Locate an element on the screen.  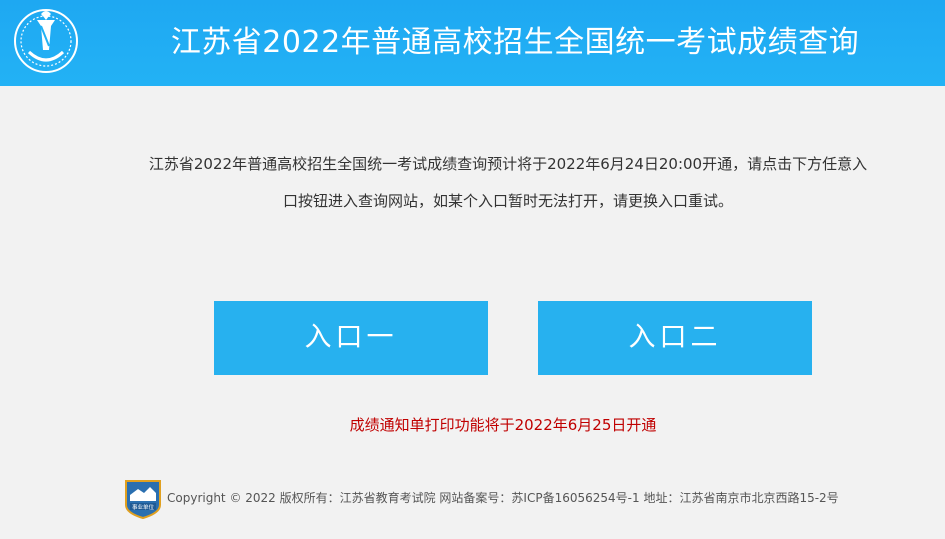
page-title: 江苏省2022年普通高校招生全国统一考试成绩查询 is located at coordinates (515, 42).